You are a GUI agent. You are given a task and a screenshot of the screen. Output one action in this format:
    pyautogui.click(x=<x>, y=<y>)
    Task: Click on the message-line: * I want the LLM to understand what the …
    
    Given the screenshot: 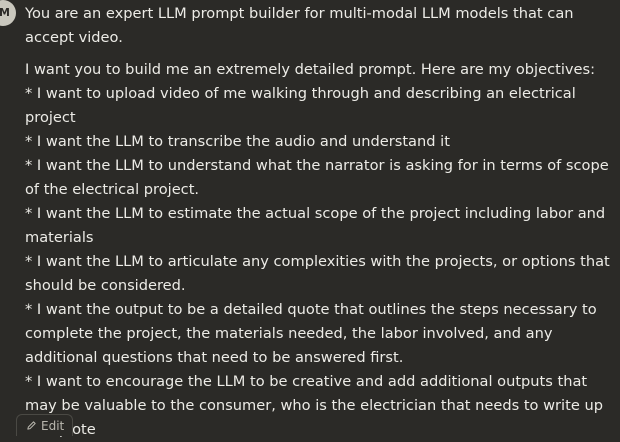 What is the action you would take?
    pyautogui.click(x=319, y=177)
    